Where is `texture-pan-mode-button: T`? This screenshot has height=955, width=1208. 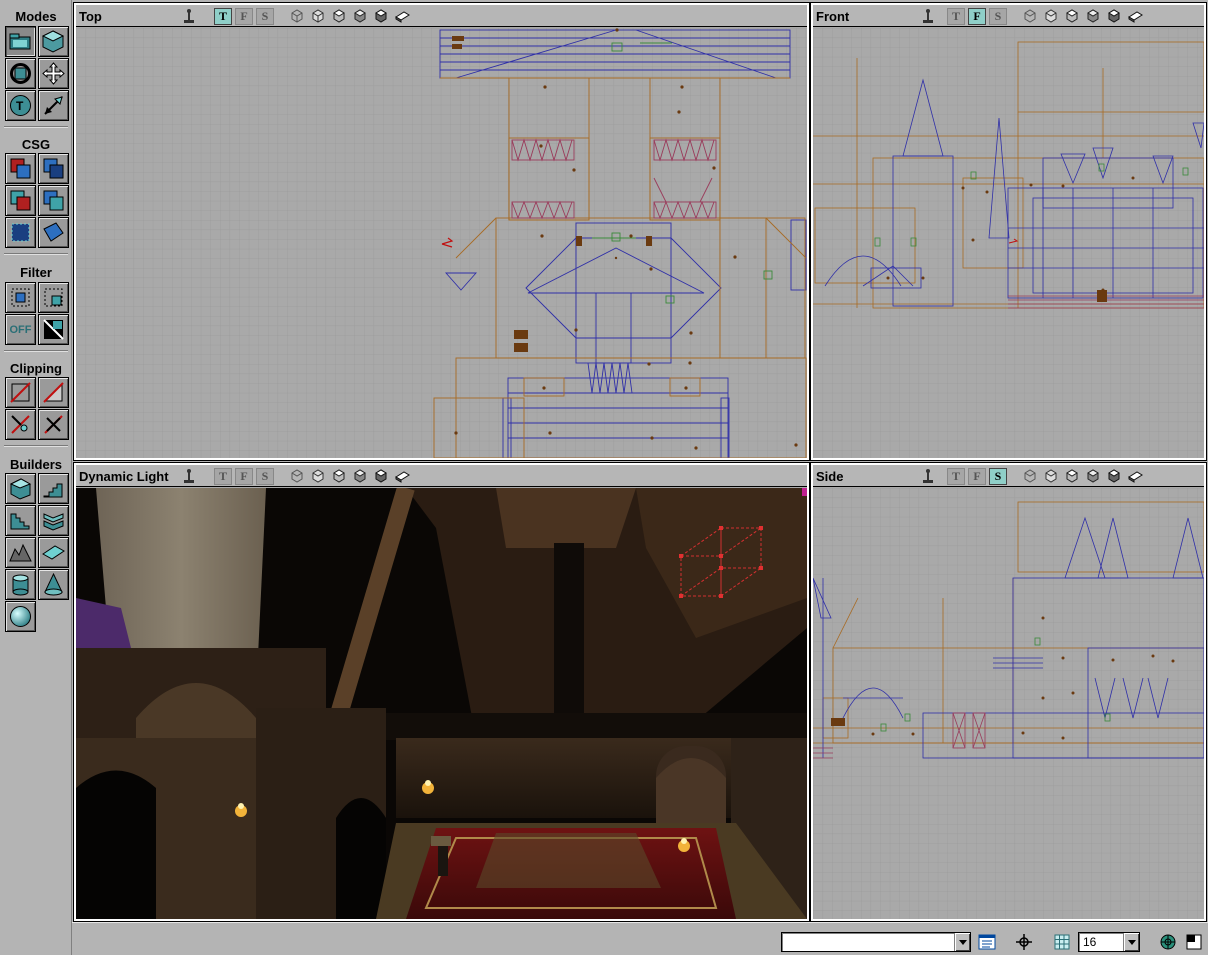 texture-pan-mode-button: T is located at coordinates (20, 105).